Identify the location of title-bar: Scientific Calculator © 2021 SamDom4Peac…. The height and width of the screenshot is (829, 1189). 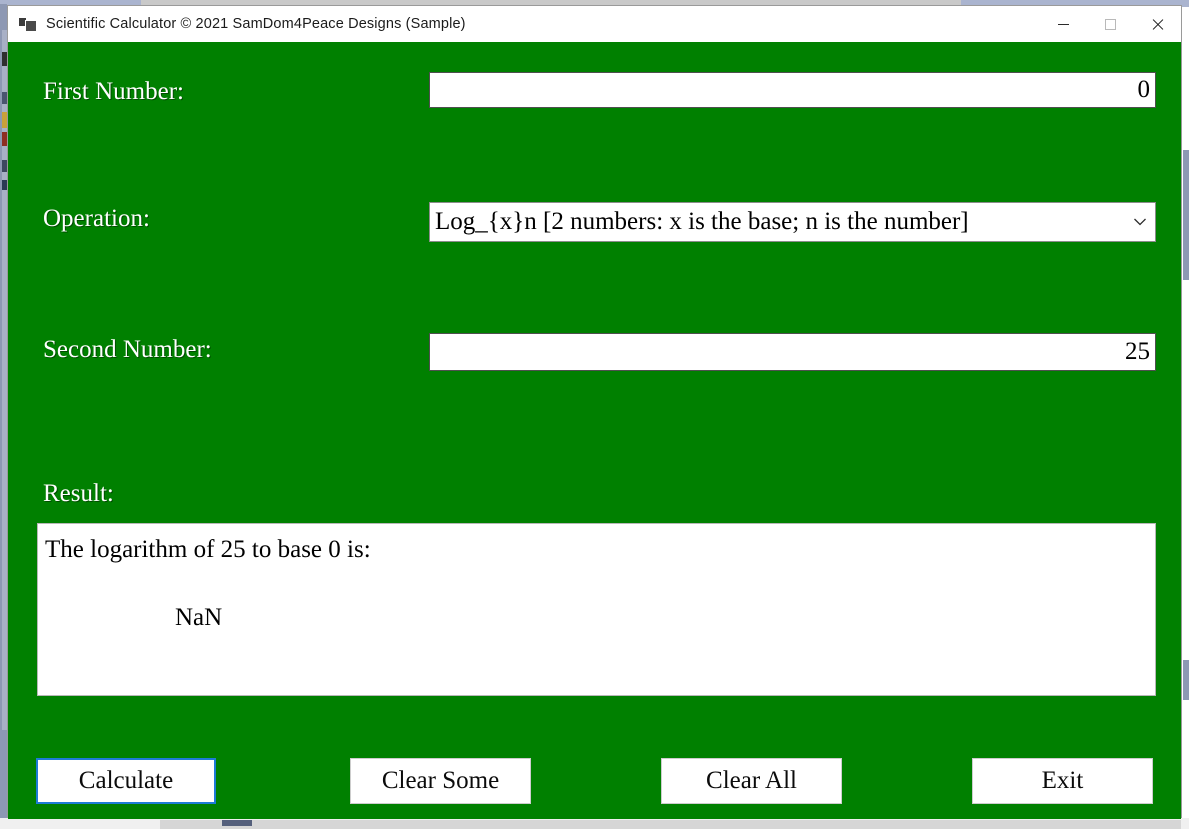
(594, 24).